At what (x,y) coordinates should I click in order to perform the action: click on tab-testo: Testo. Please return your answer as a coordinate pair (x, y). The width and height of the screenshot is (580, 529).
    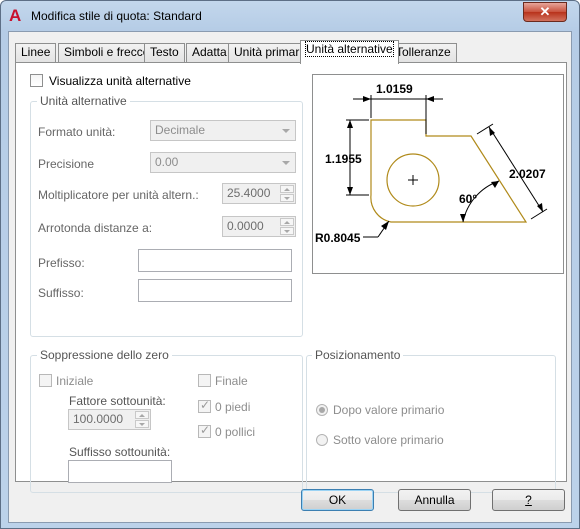
    Looking at the image, I should click on (164, 52).